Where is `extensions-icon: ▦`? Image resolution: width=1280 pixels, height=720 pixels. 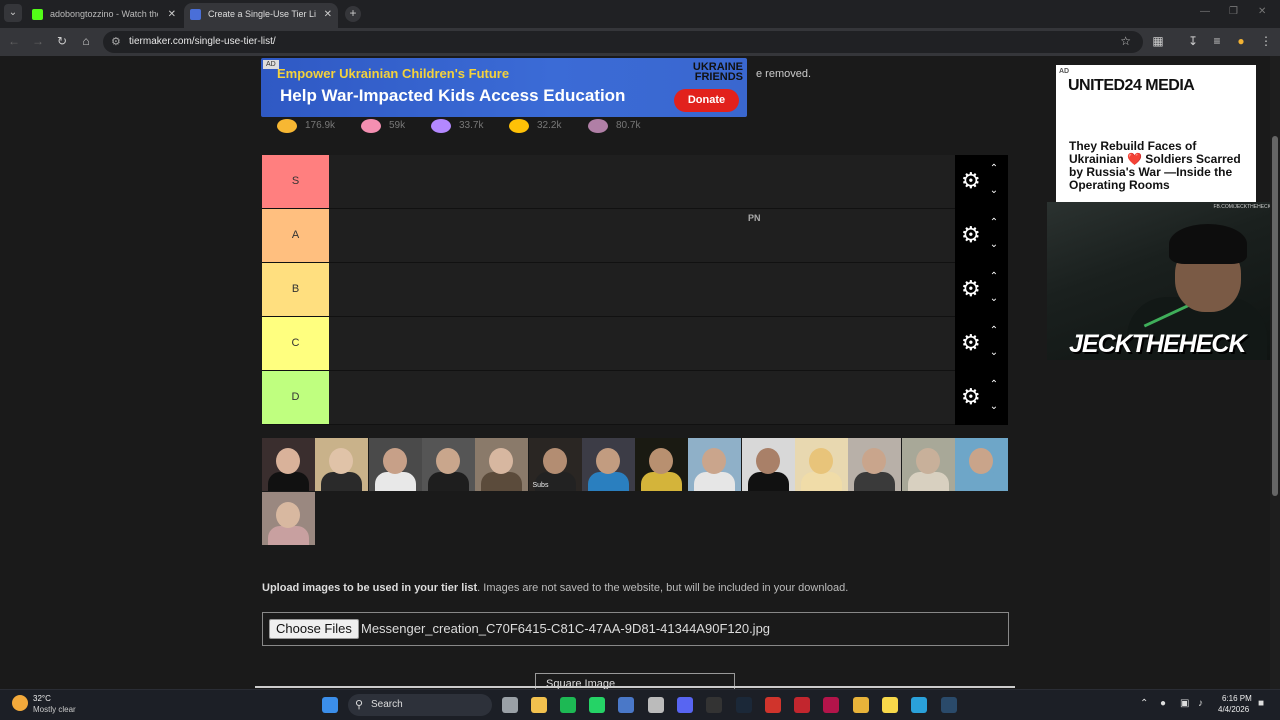 extensions-icon: ▦ is located at coordinates (1158, 41).